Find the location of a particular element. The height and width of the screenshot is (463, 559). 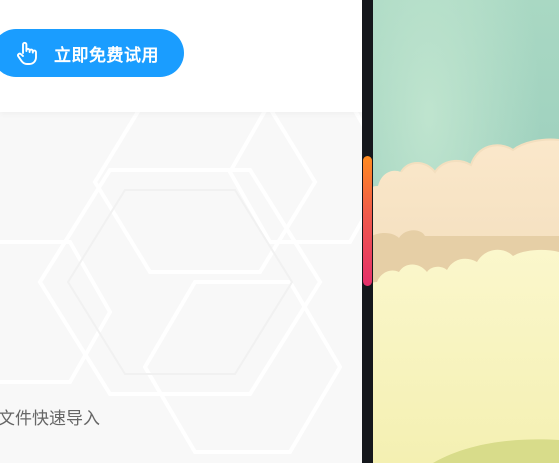

free-trial-button: 立即免费试用 is located at coordinates (92, 53).